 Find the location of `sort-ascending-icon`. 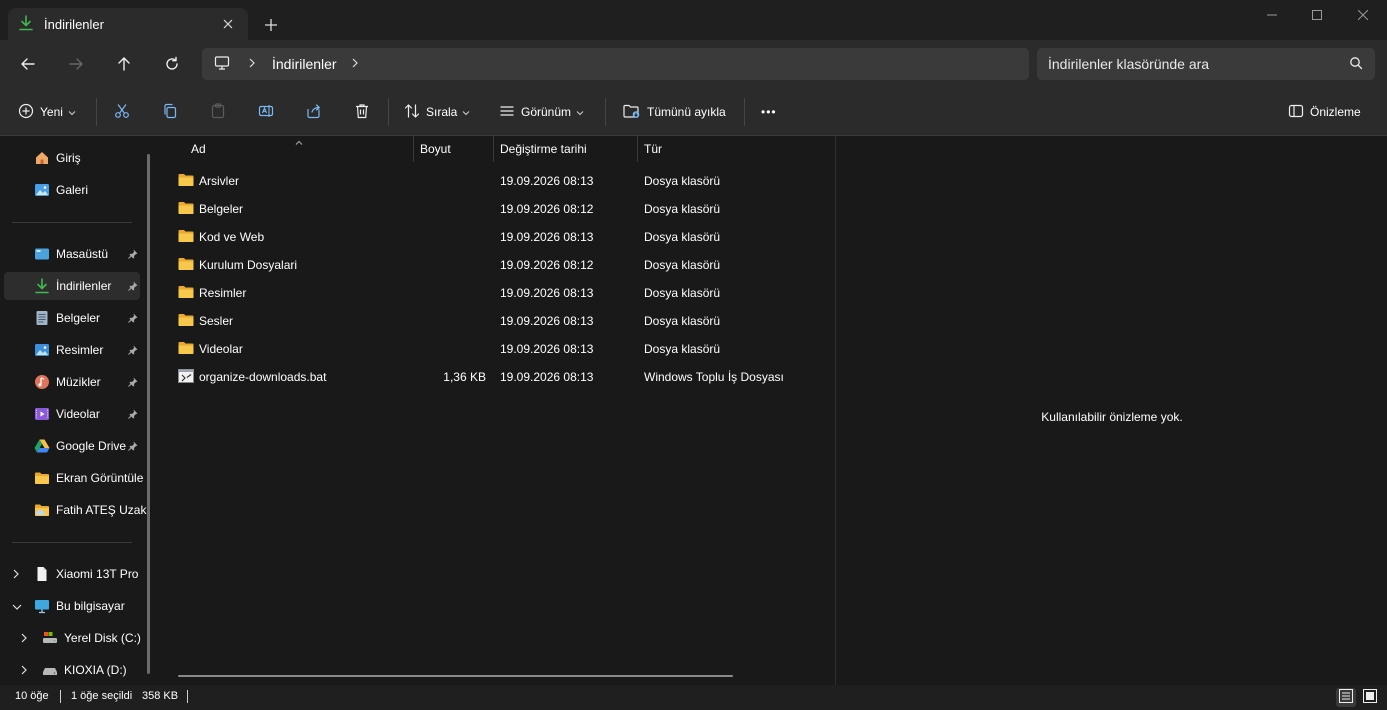

sort-ascending-icon is located at coordinates (299, 142).